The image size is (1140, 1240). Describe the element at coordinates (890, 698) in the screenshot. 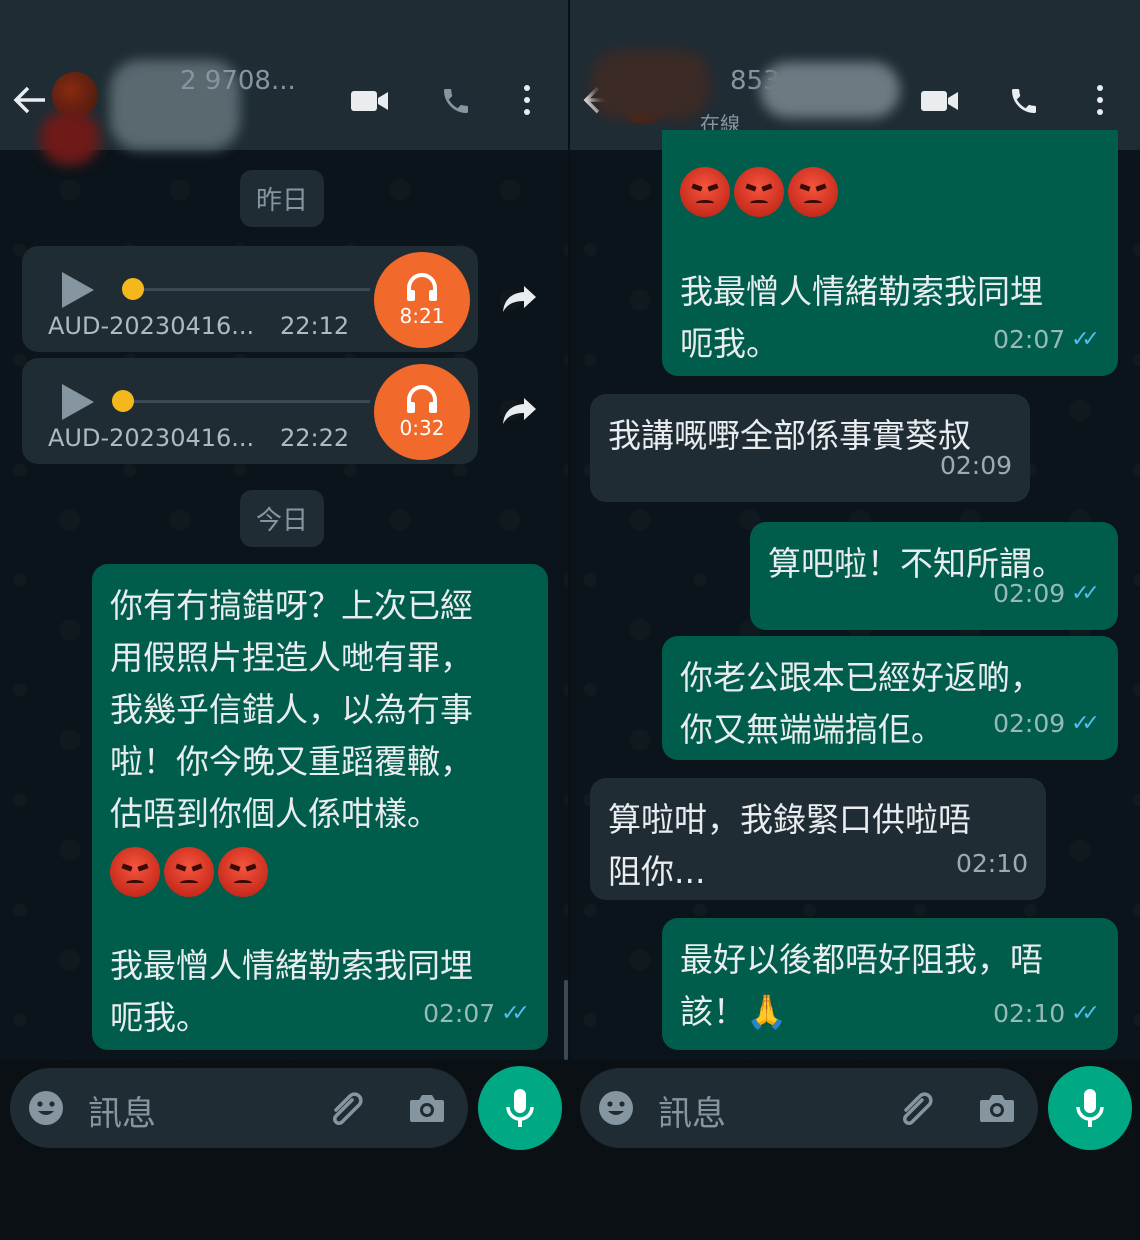

I see `message-bubble-outgoing: 你老公跟本已經好返啲， 你又無端端搞佢。 02:09 ✓✓` at that location.